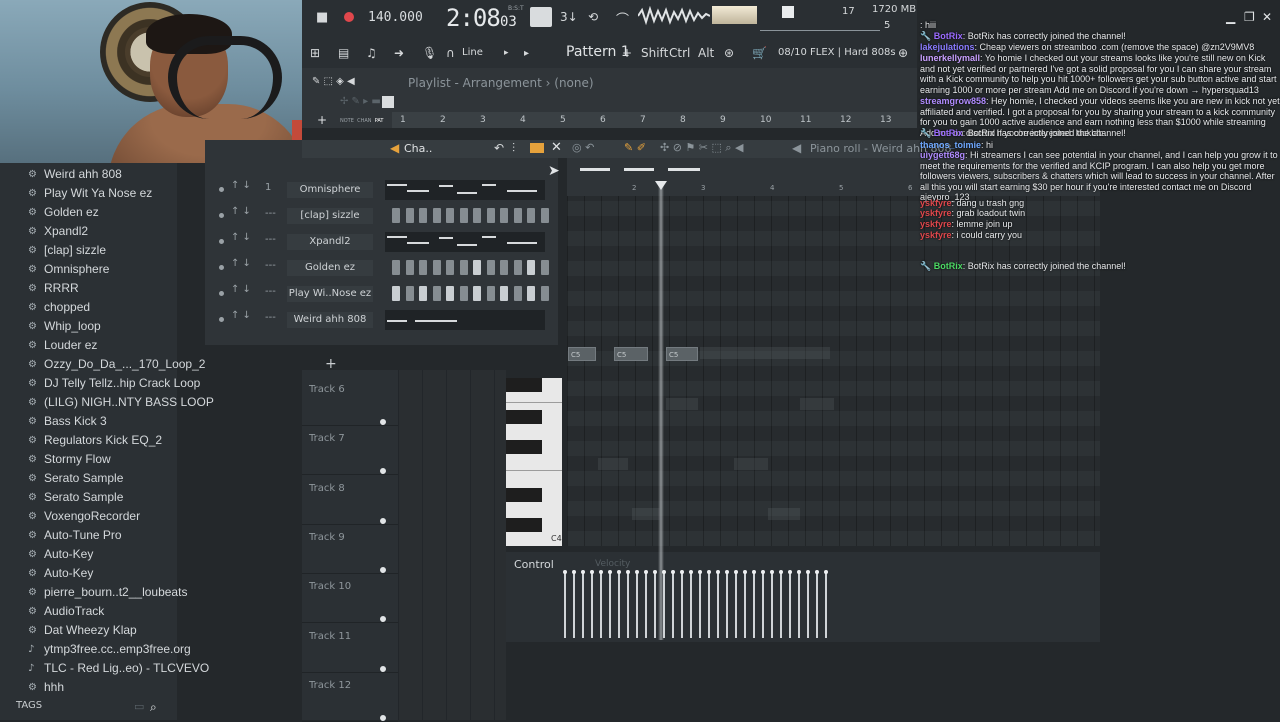  Describe the element at coordinates (381, 294) in the screenshot. I see `channel-row: ↑ ↓ --- Play Wi..Nose ez` at that location.